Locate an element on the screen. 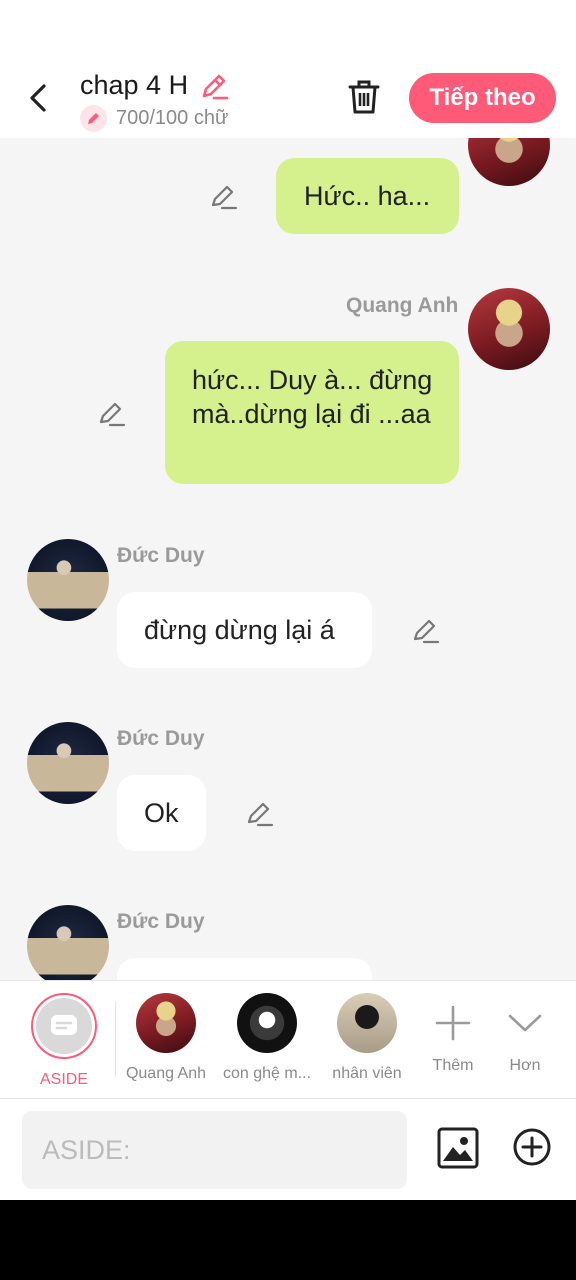 The width and height of the screenshot is (576, 1280). next-button: Tiếp theo is located at coordinates (482, 98).